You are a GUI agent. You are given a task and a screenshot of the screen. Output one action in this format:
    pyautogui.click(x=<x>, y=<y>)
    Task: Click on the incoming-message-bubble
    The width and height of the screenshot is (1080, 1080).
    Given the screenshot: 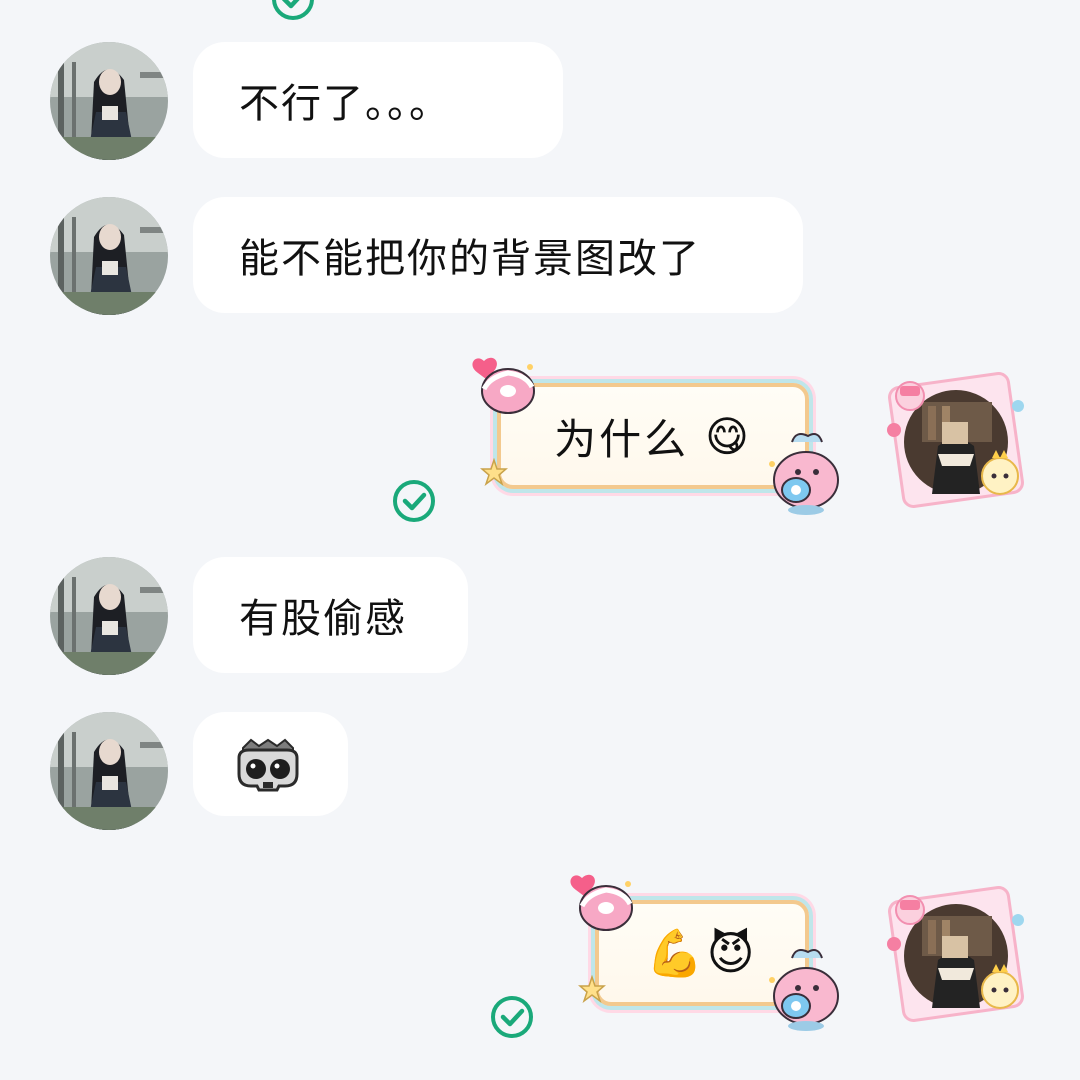 What is the action you would take?
    pyautogui.click(x=270, y=764)
    